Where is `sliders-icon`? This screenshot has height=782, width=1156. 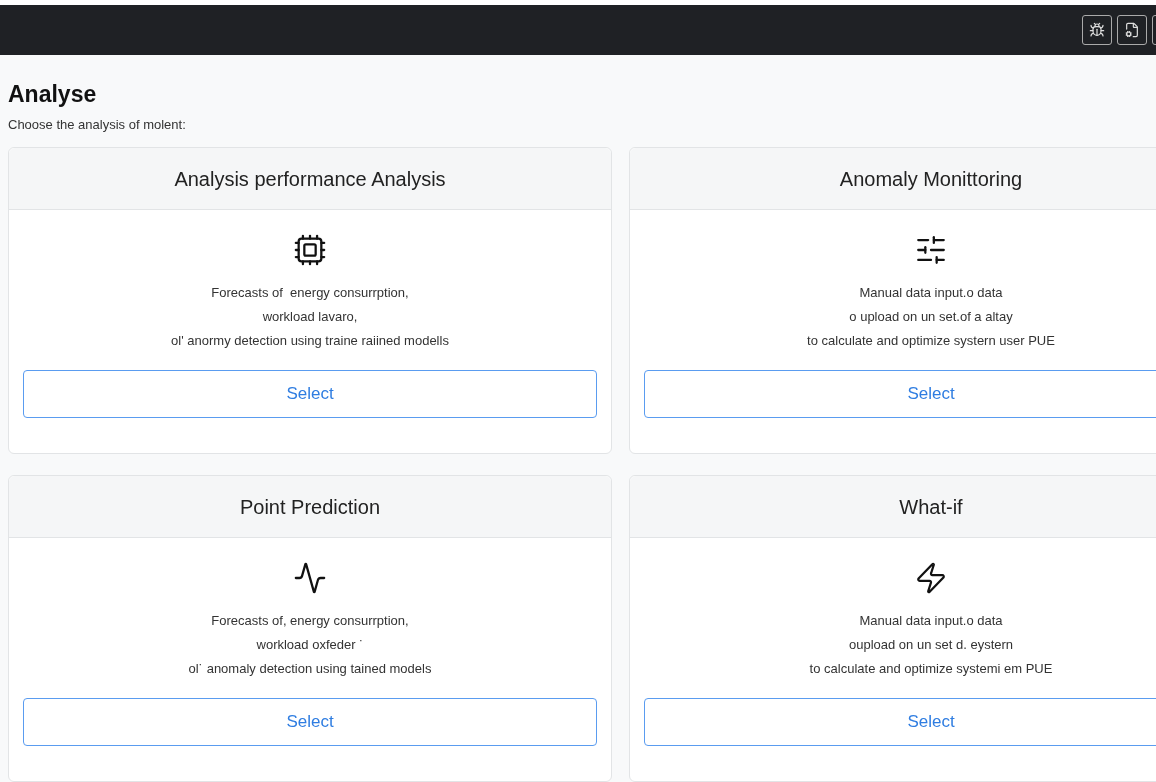
sliders-icon is located at coordinates (931, 250).